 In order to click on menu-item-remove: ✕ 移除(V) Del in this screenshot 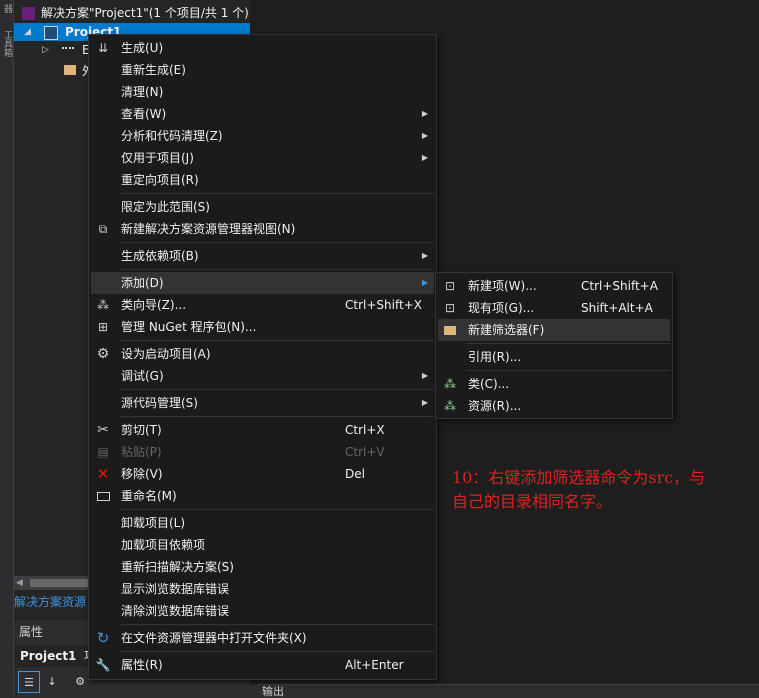, I will do `click(262, 474)`.